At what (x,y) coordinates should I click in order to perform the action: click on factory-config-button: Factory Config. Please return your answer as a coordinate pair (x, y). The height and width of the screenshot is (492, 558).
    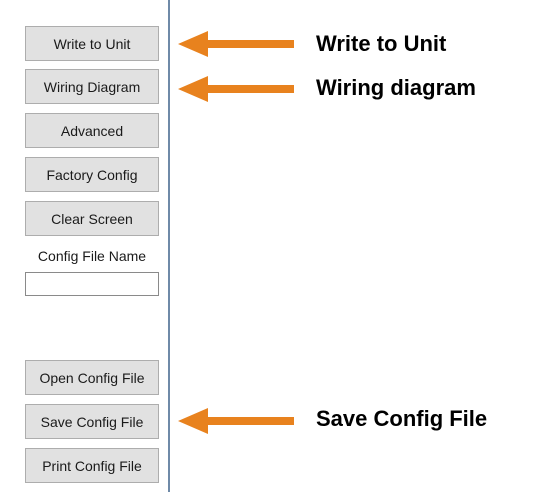
    Looking at the image, I should click on (92, 174).